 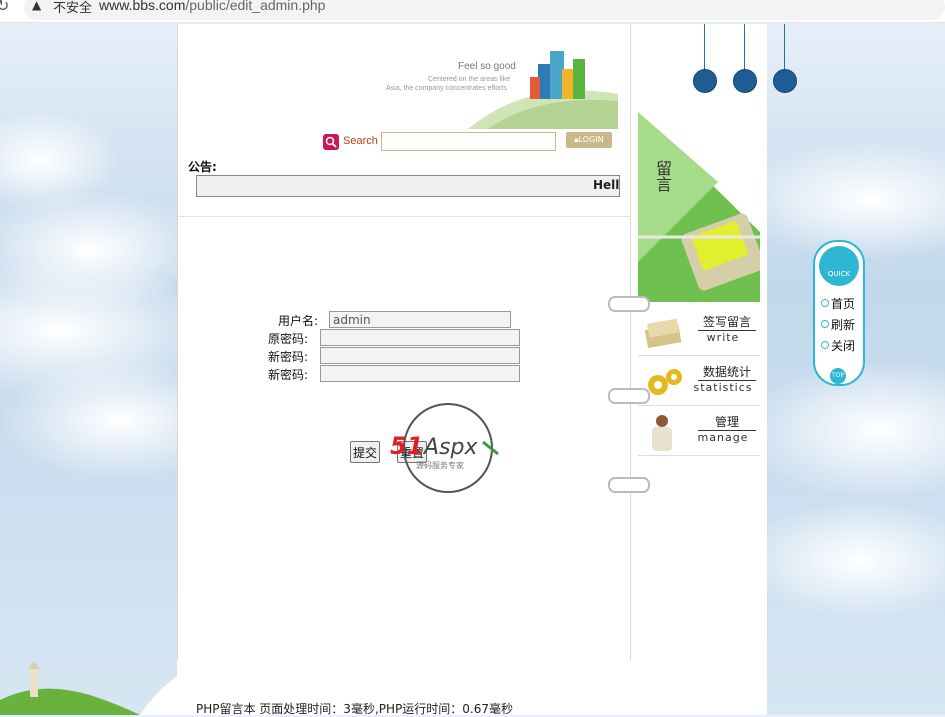 I want to click on old-password-label: 原密码:, so click(x=288, y=339).